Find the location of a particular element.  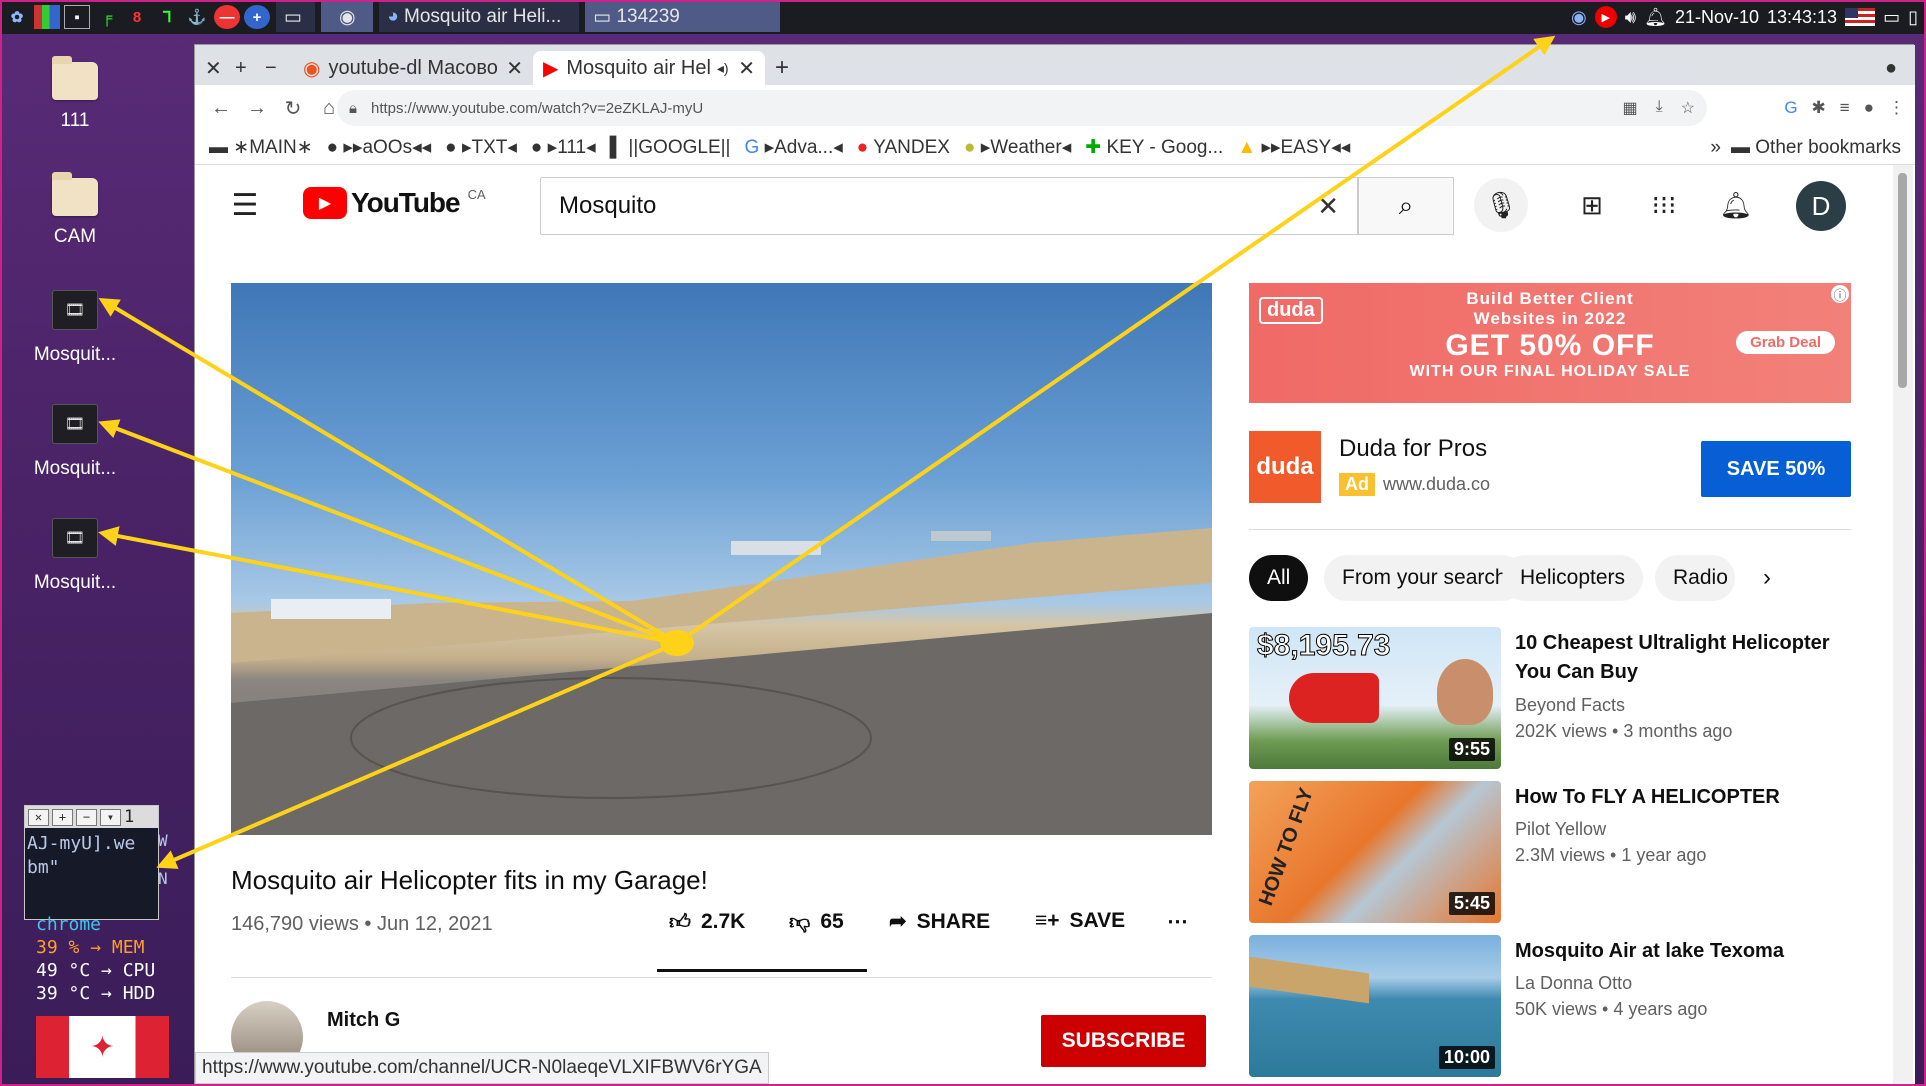

chevron-right-icon: › is located at coordinates (1767, 578).